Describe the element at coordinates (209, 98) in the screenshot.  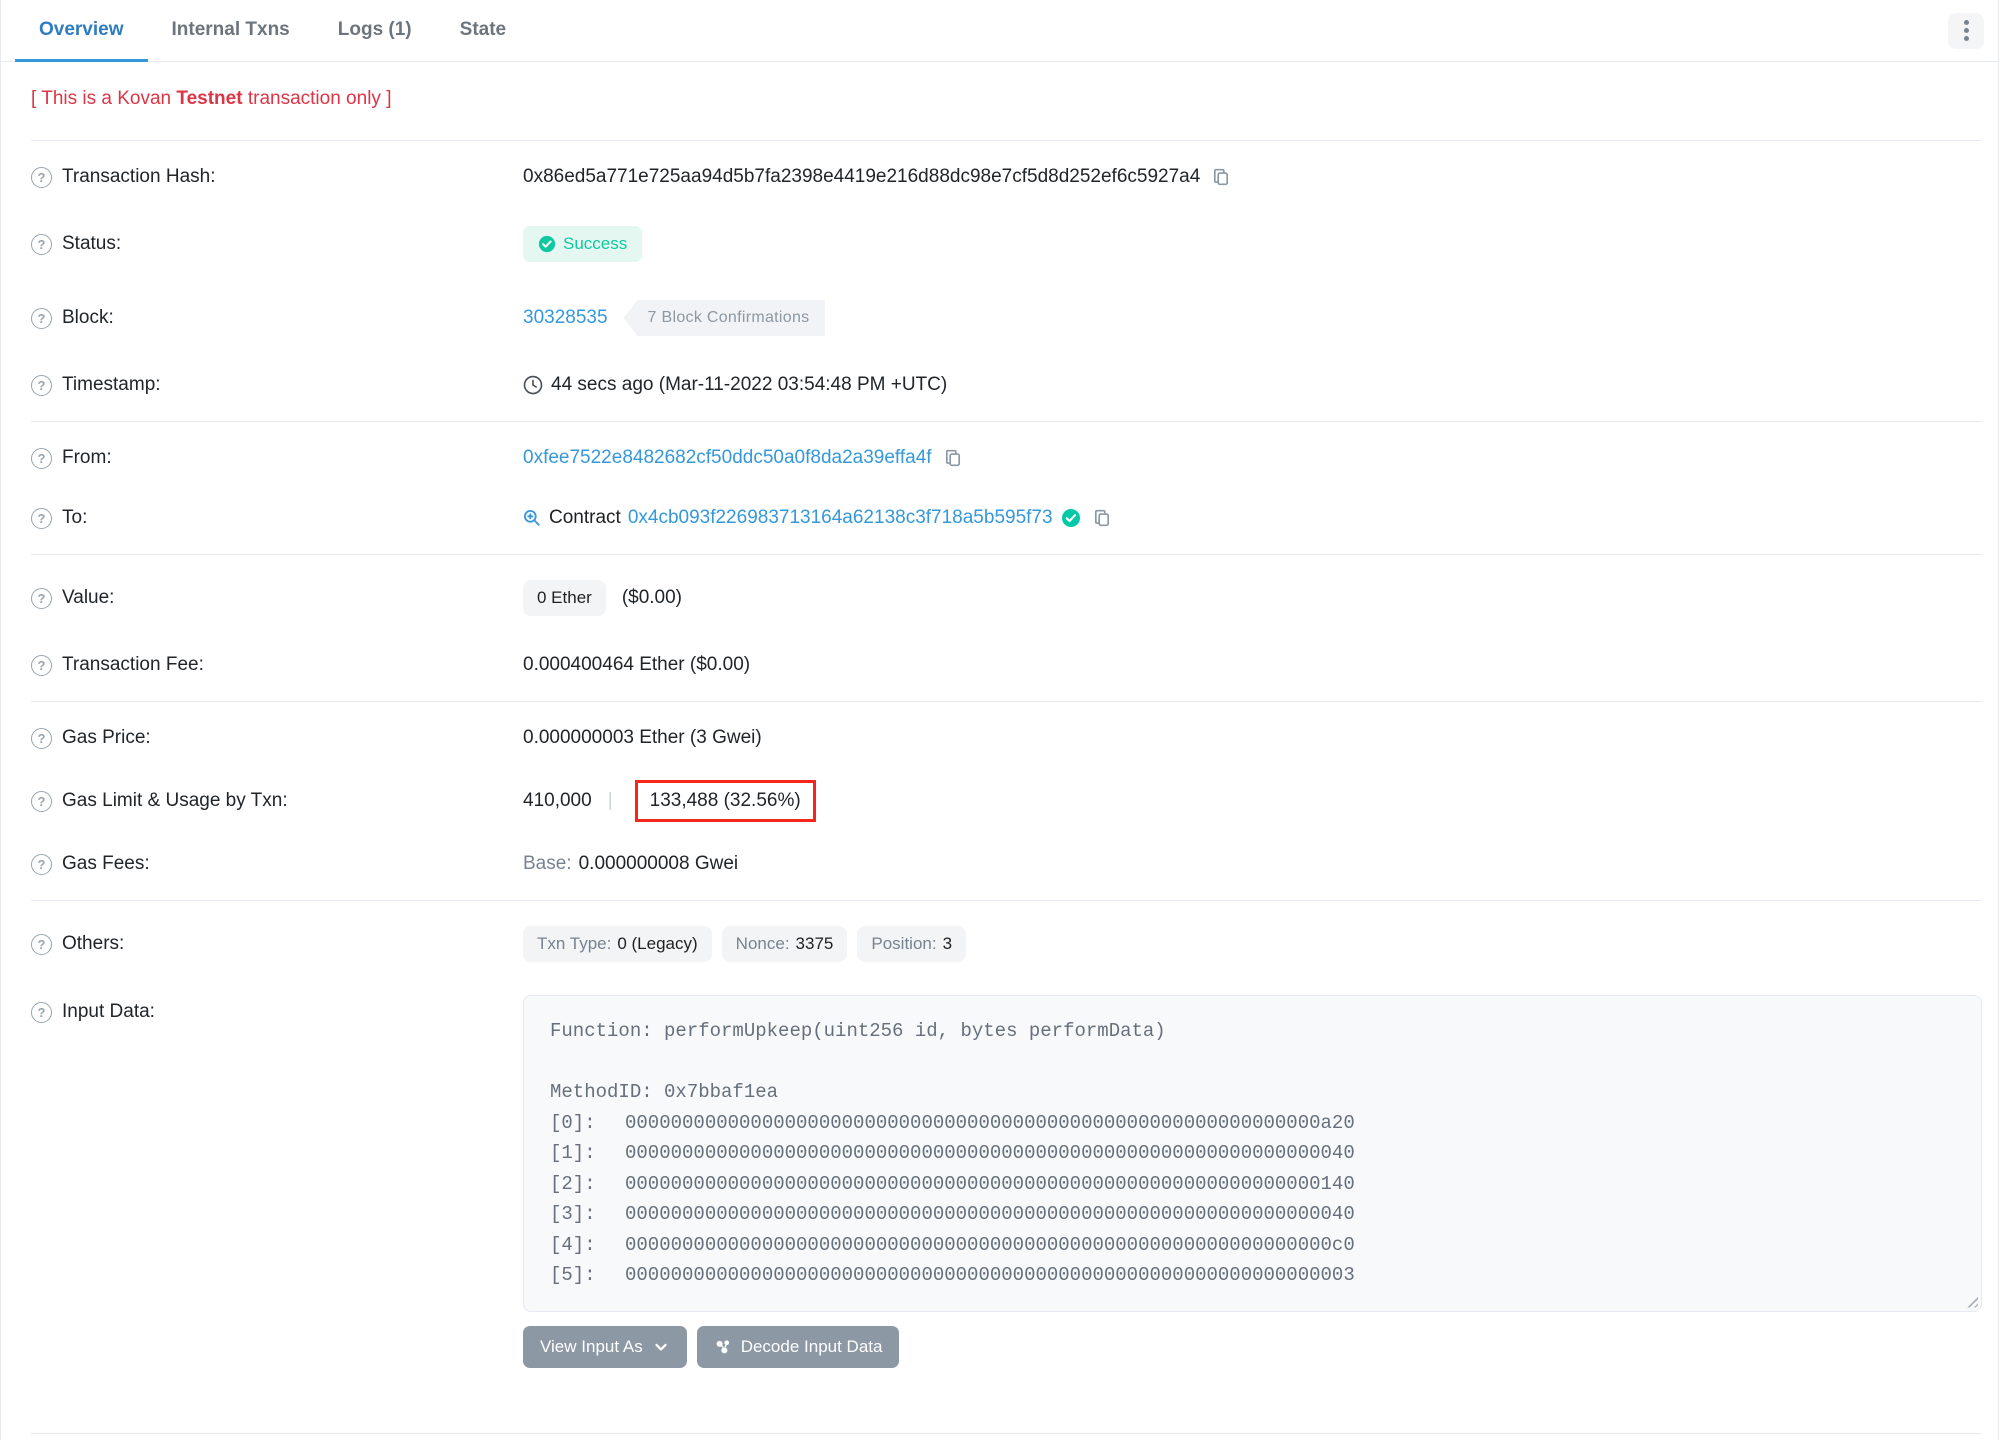
I see `notice-bold: Testnet` at that location.